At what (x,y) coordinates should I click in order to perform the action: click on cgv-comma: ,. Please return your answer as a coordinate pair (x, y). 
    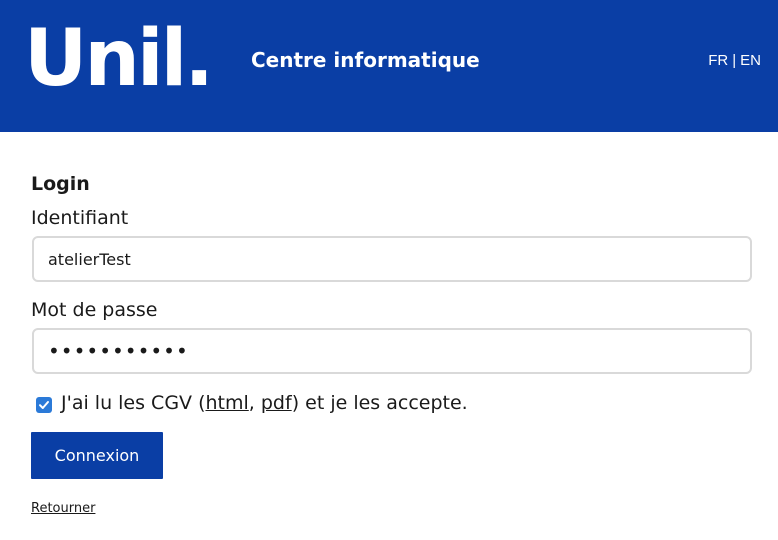
    Looking at the image, I should click on (251, 403).